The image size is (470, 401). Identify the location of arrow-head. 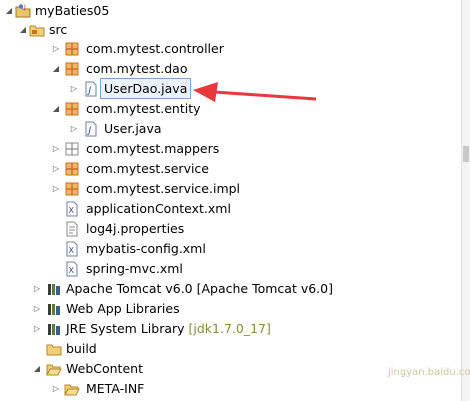
(205, 92).